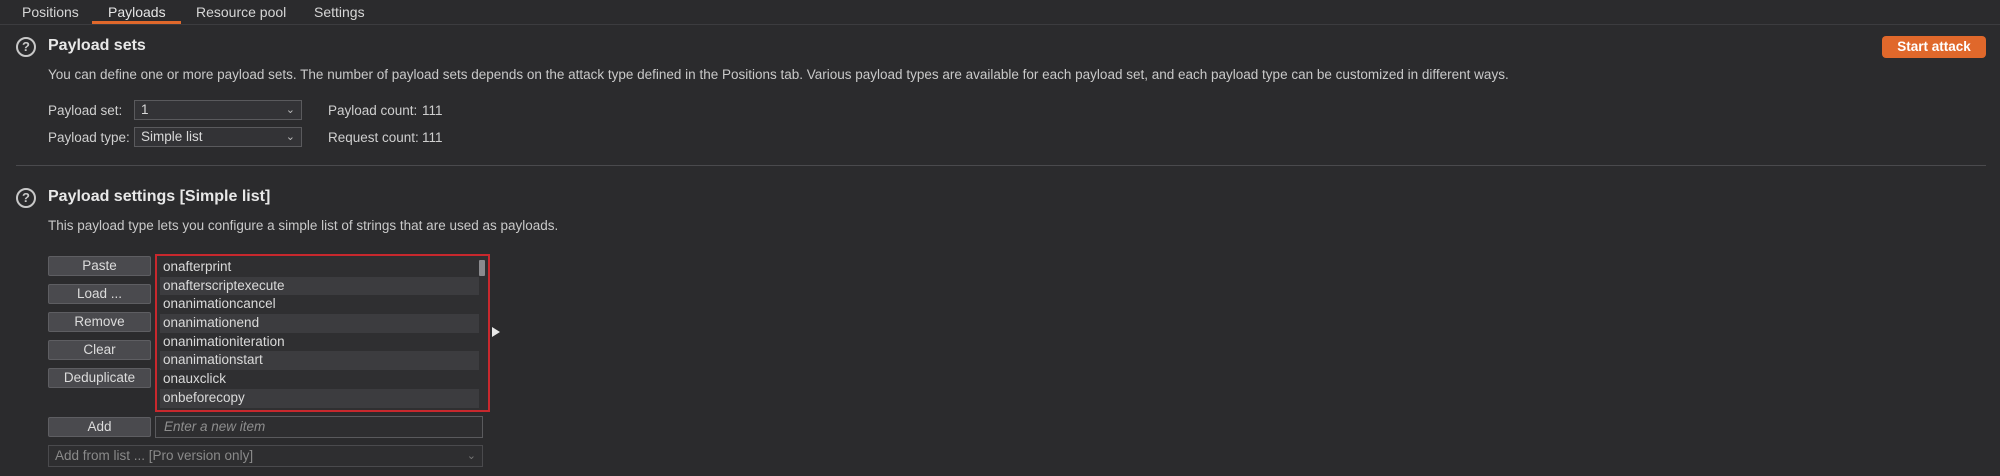 The image size is (2000, 476). I want to click on list-item: onanimationiteration, so click(320, 342).